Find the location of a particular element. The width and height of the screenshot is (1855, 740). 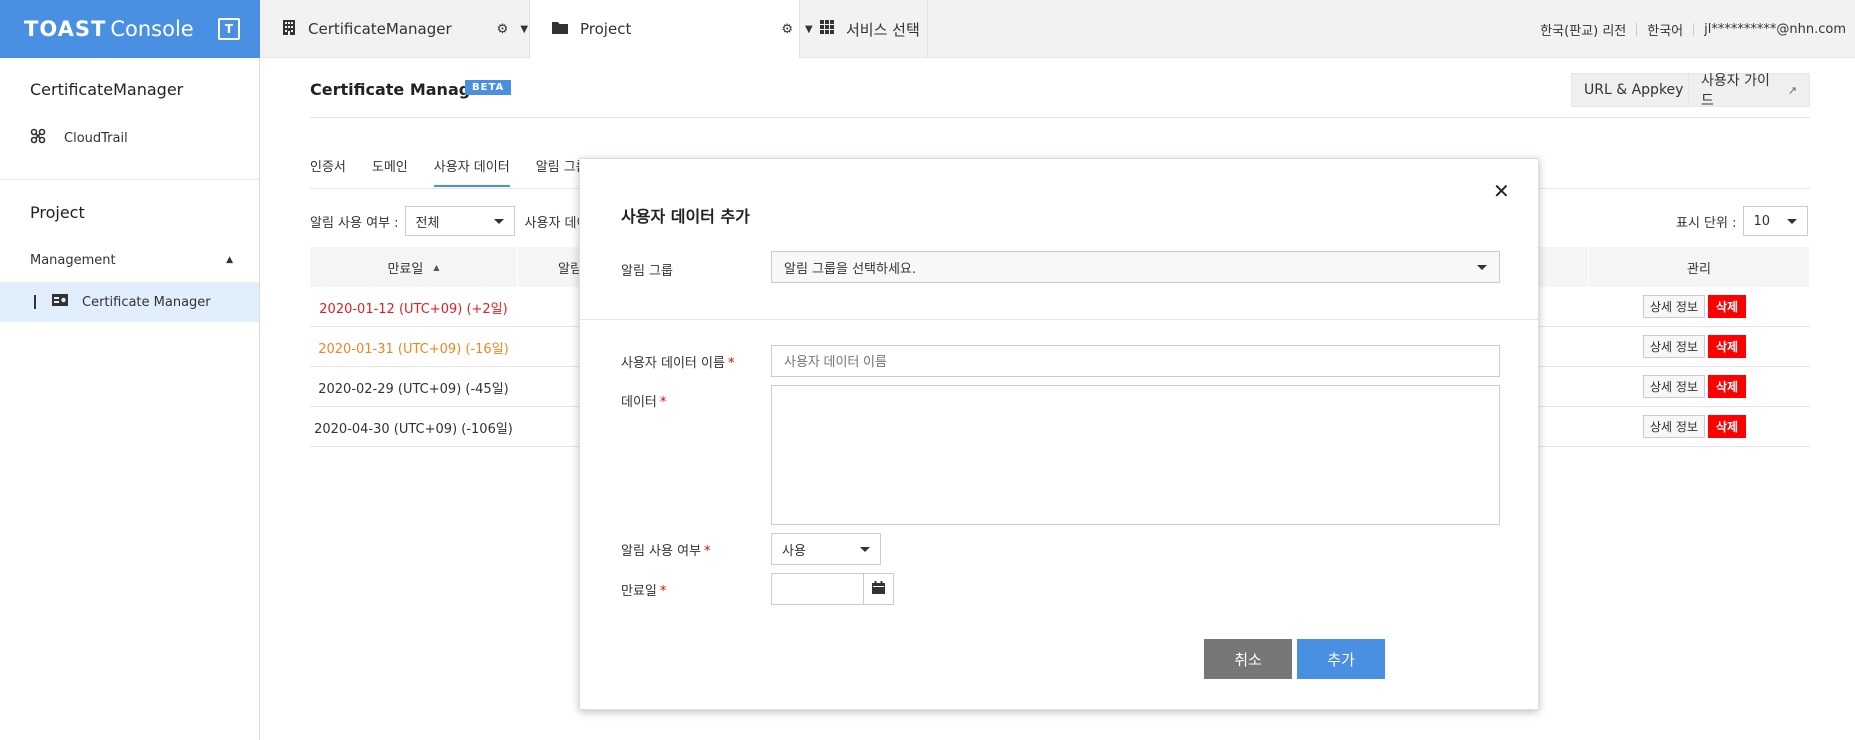

active-indicator is located at coordinates (35, 302).